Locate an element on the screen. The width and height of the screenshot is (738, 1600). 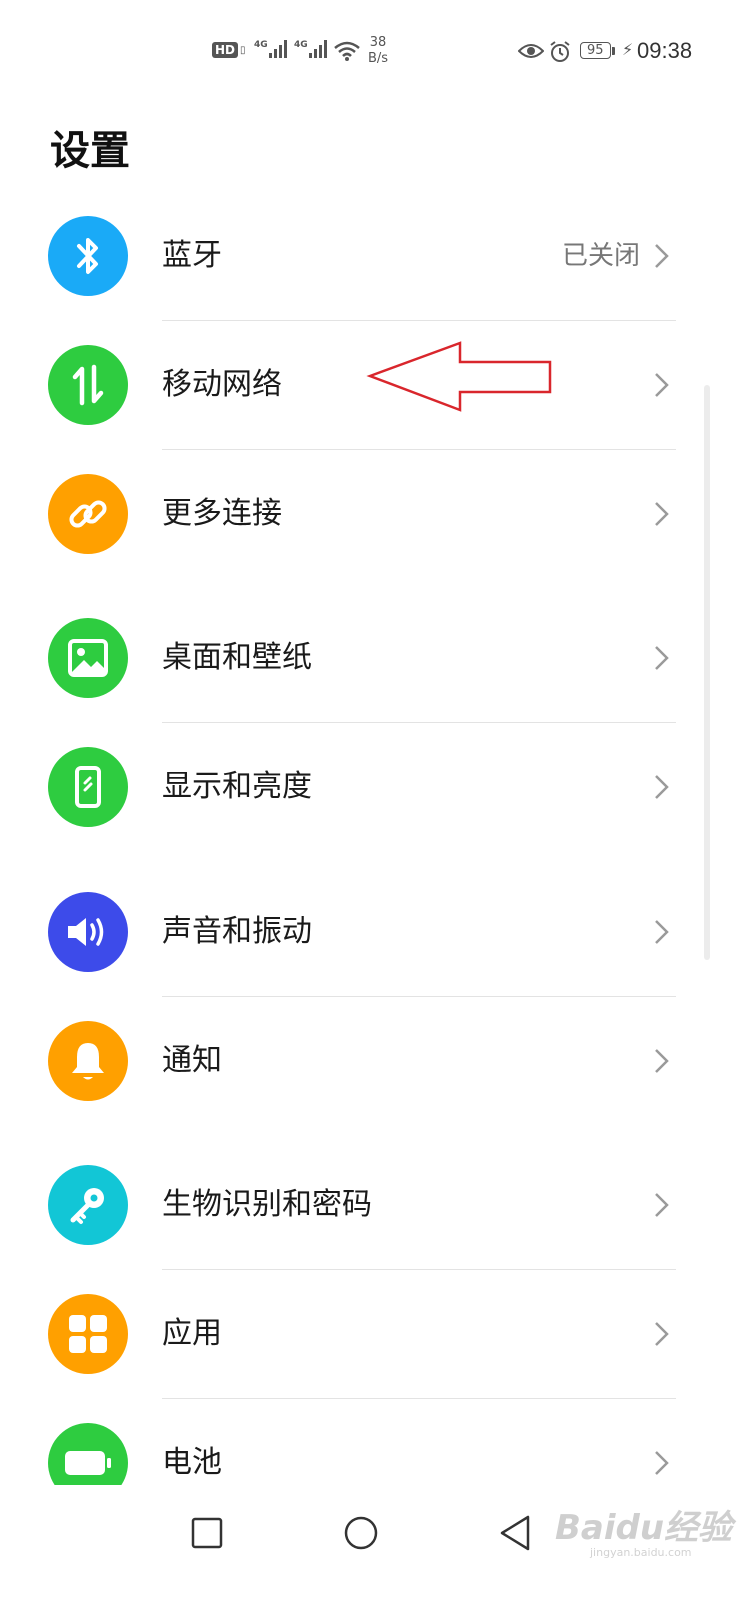
bluetooth-icon is located at coordinates (88, 256).